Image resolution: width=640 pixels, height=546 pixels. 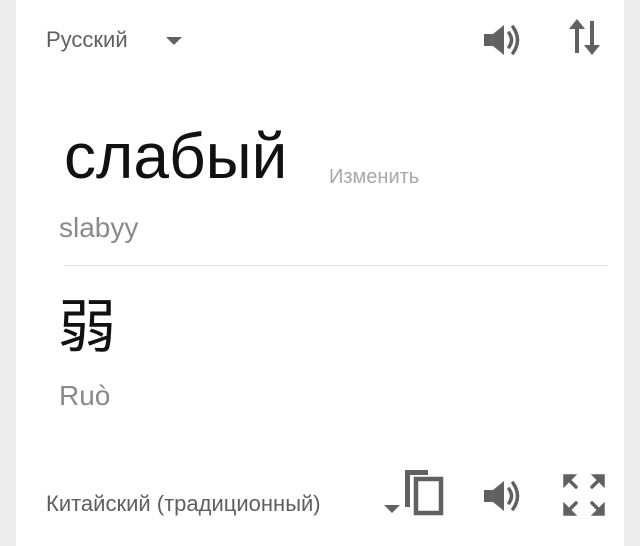 What do you see at coordinates (99, 227) in the screenshot?
I see `source-transliteration: slabyy` at bounding box center [99, 227].